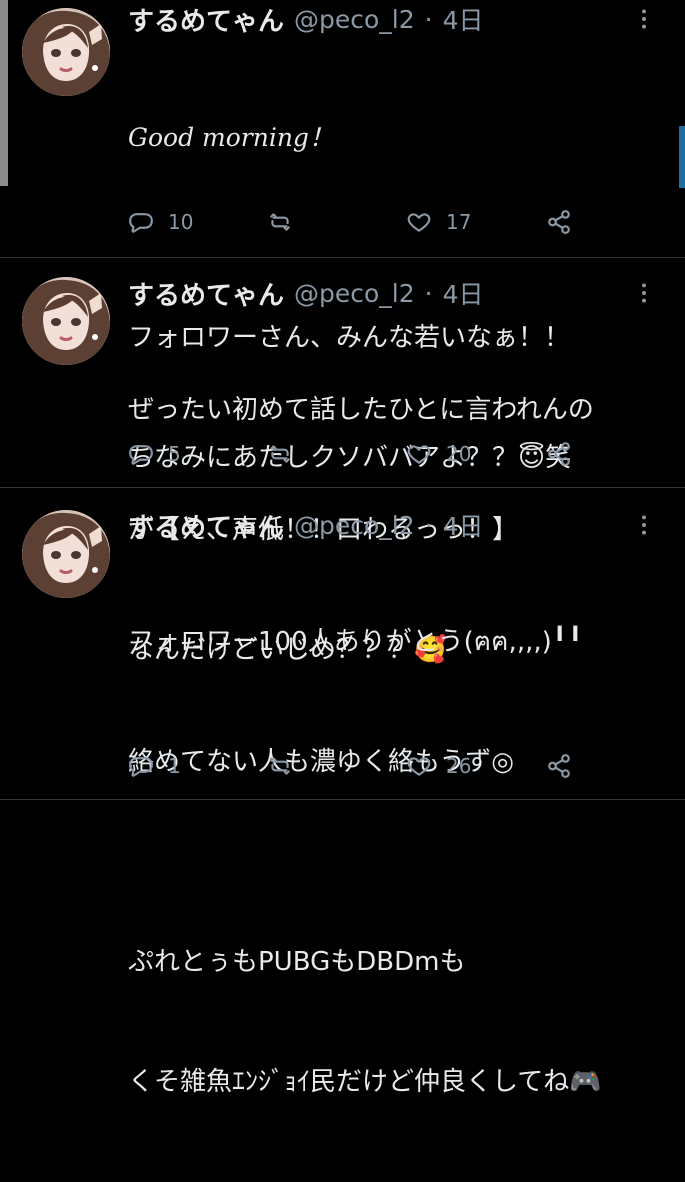  Describe the element at coordinates (356, 454) in the screenshot. I see `tweet-actions: 5 20` at that location.